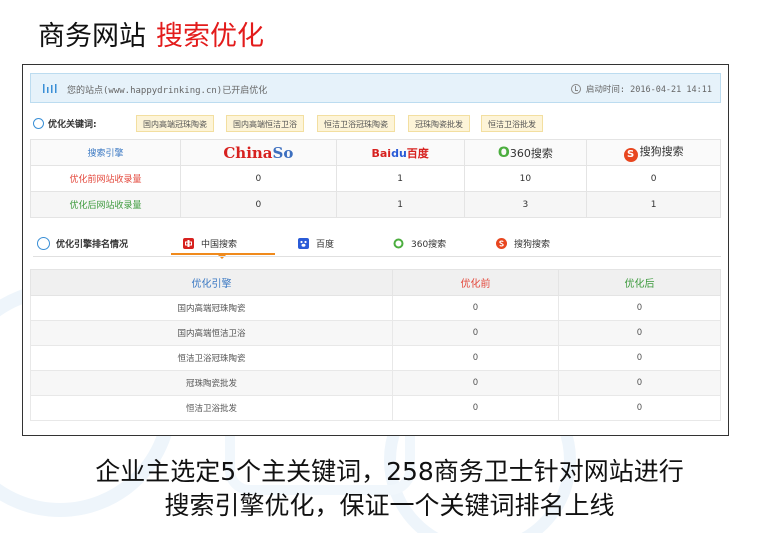 The width and height of the screenshot is (779, 533). Describe the element at coordinates (389, 505) in the screenshot. I see `caption-line-2: 搜索引擎优化，保证一个关键词排名上线` at that location.